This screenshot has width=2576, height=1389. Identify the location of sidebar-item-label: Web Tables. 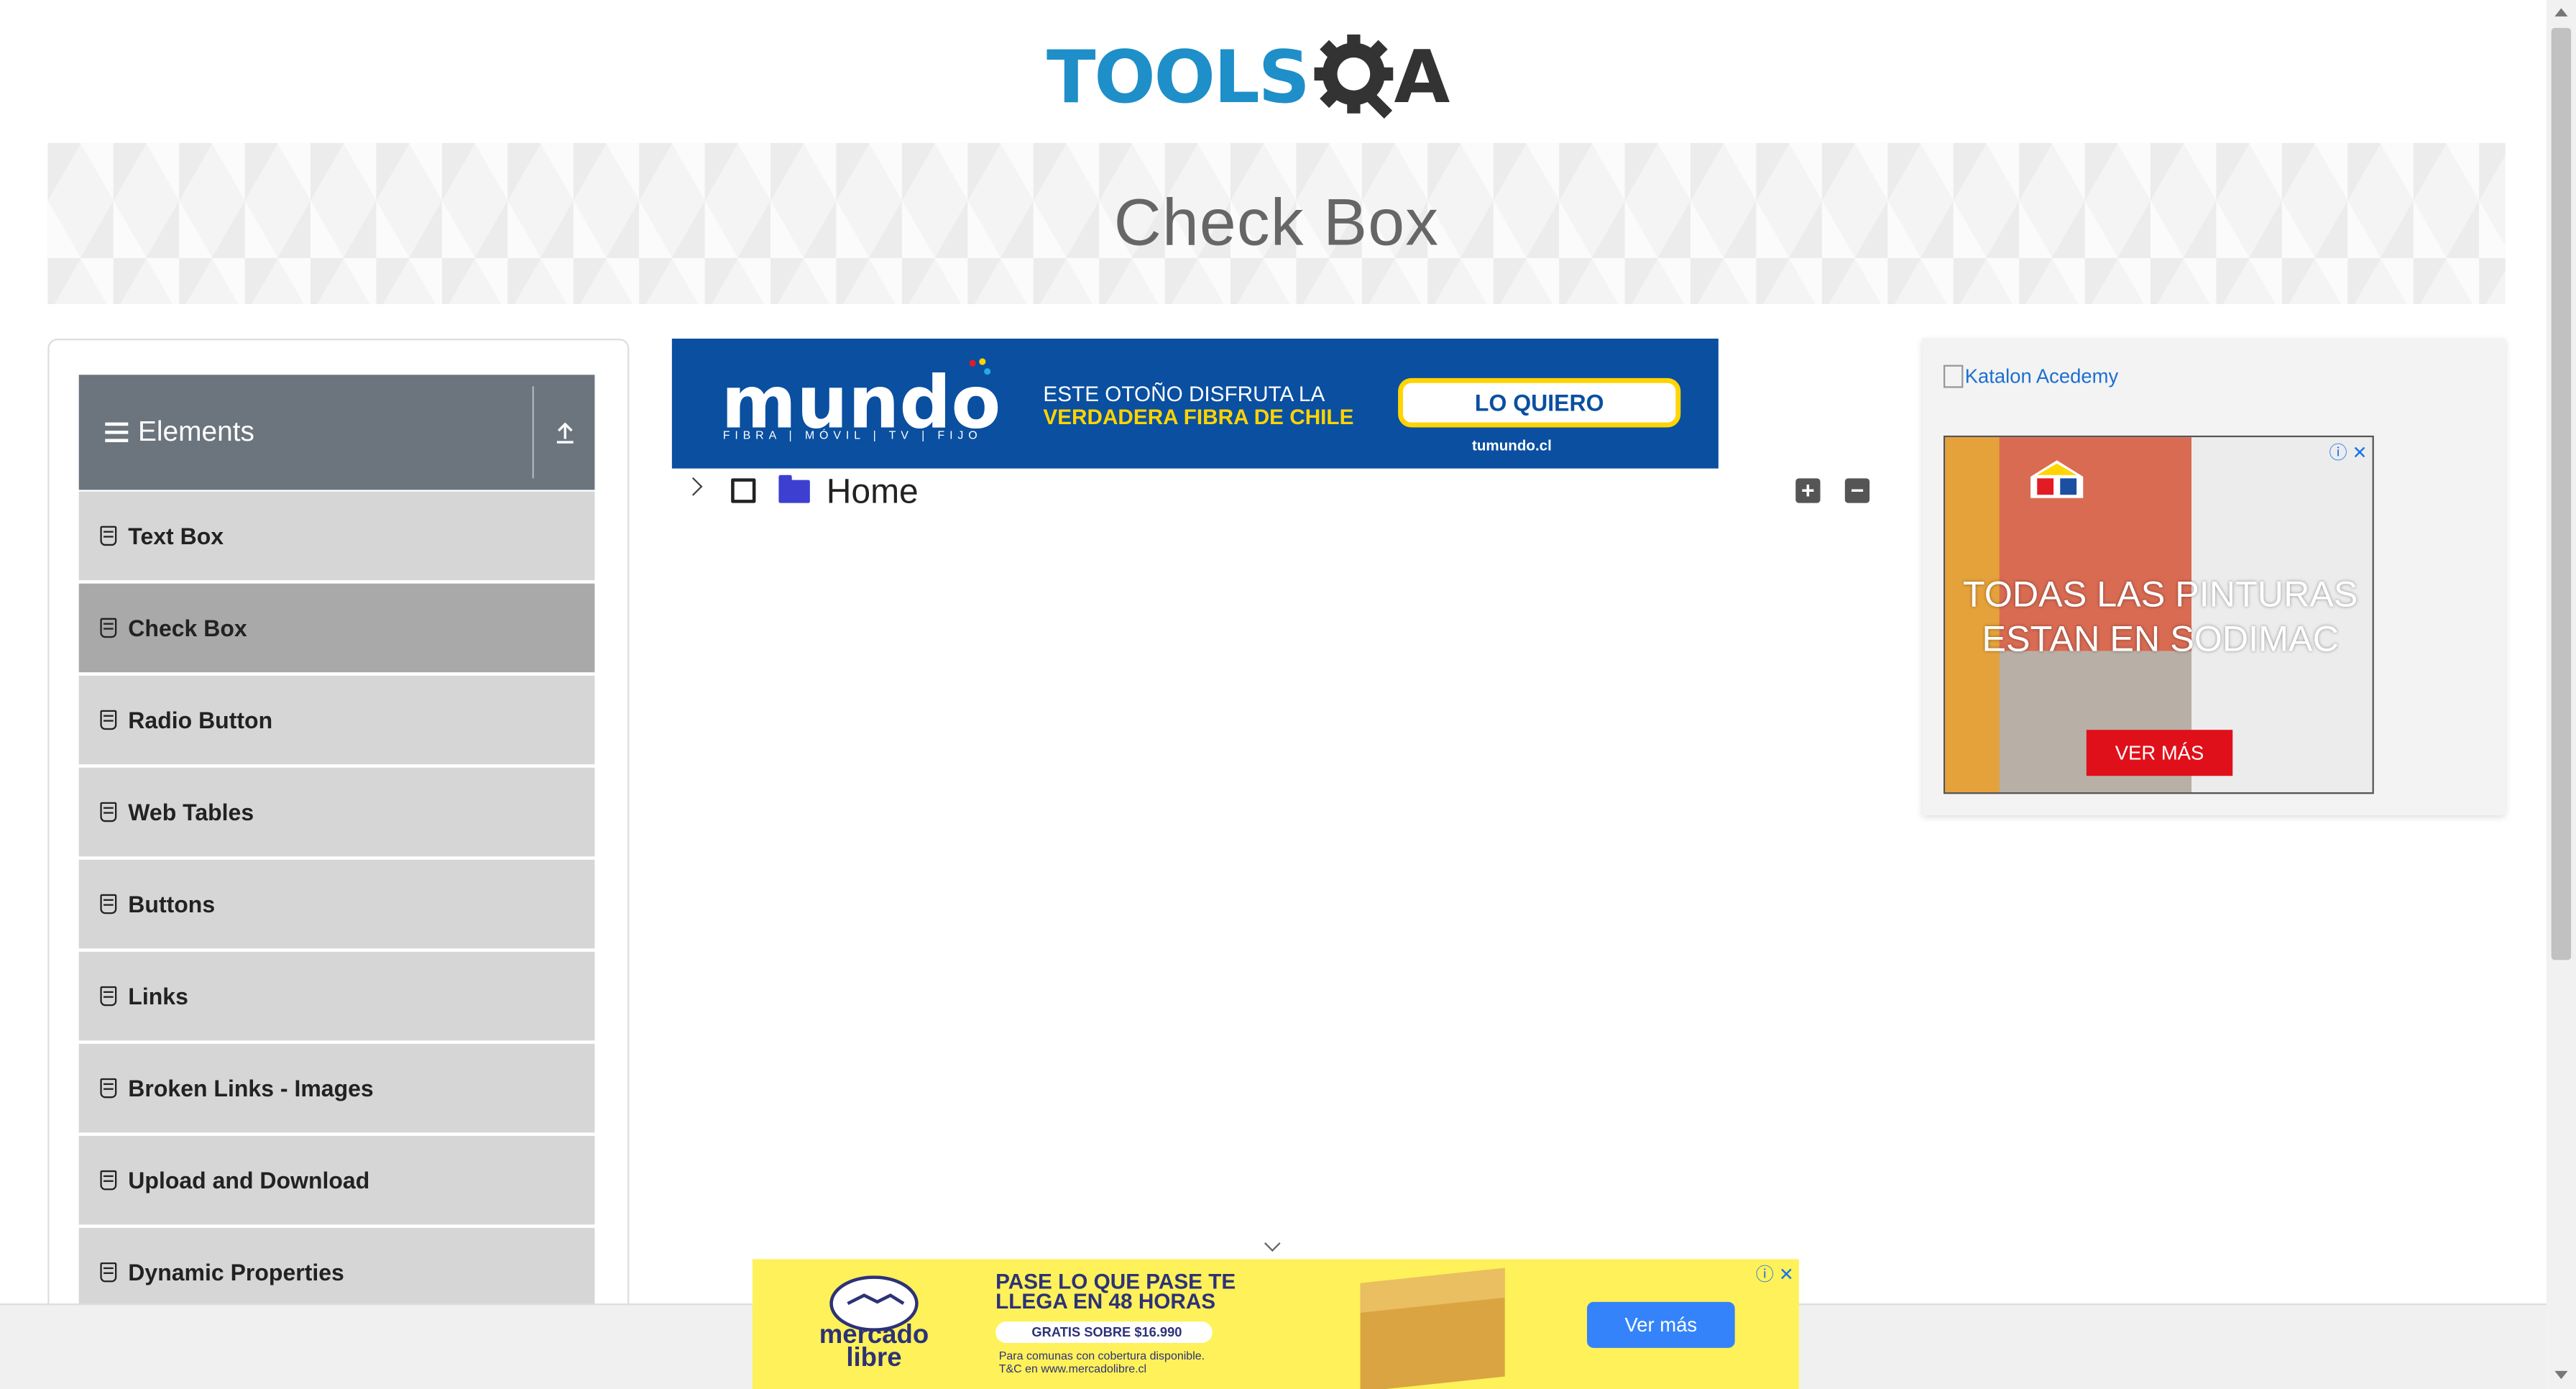
(191, 812).